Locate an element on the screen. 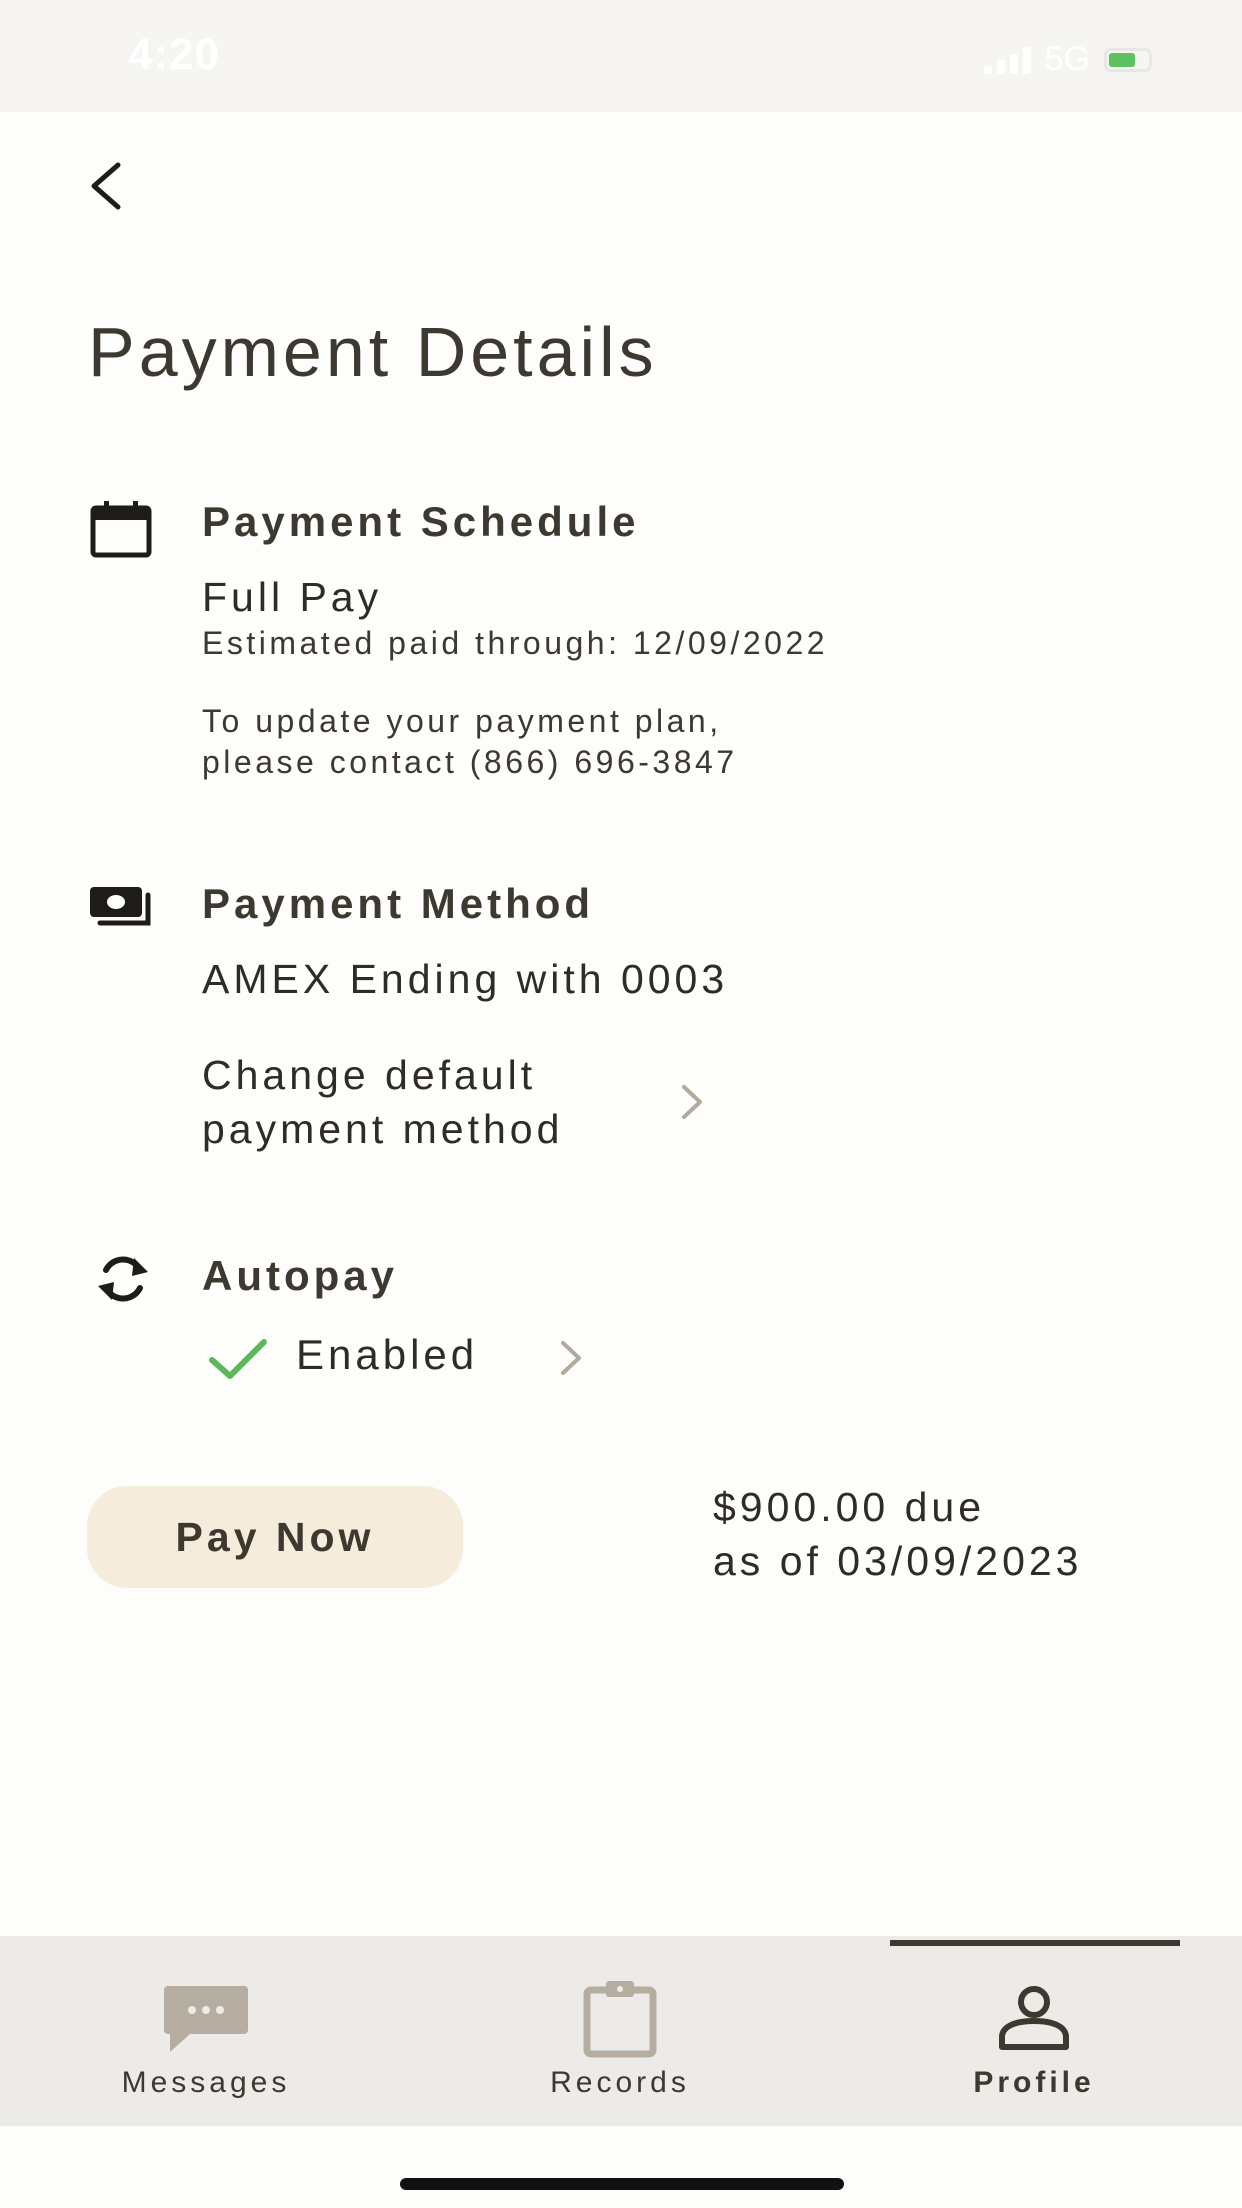 The image size is (1242, 2208). tab-label-profile: Profile is located at coordinates (1034, 2082).